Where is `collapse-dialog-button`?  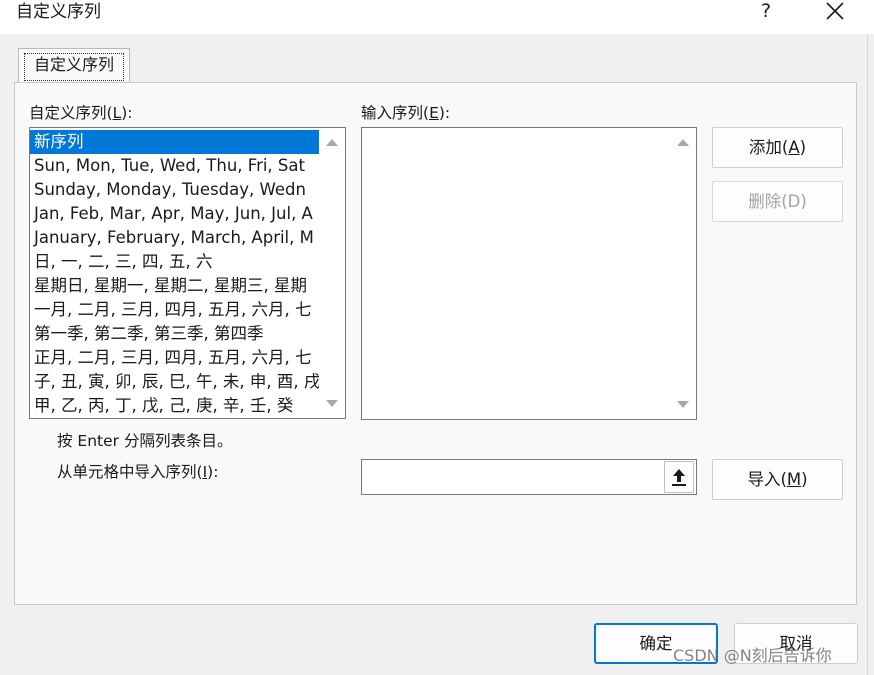
collapse-dialog-button is located at coordinates (679, 477).